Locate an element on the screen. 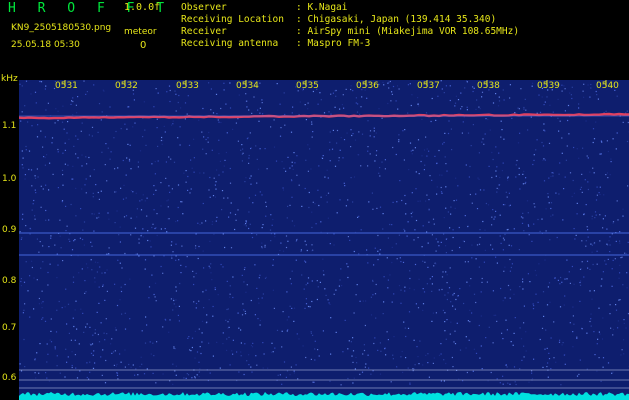 This screenshot has width=629, height=400. x-tick-label: 0532 is located at coordinates (126, 86).